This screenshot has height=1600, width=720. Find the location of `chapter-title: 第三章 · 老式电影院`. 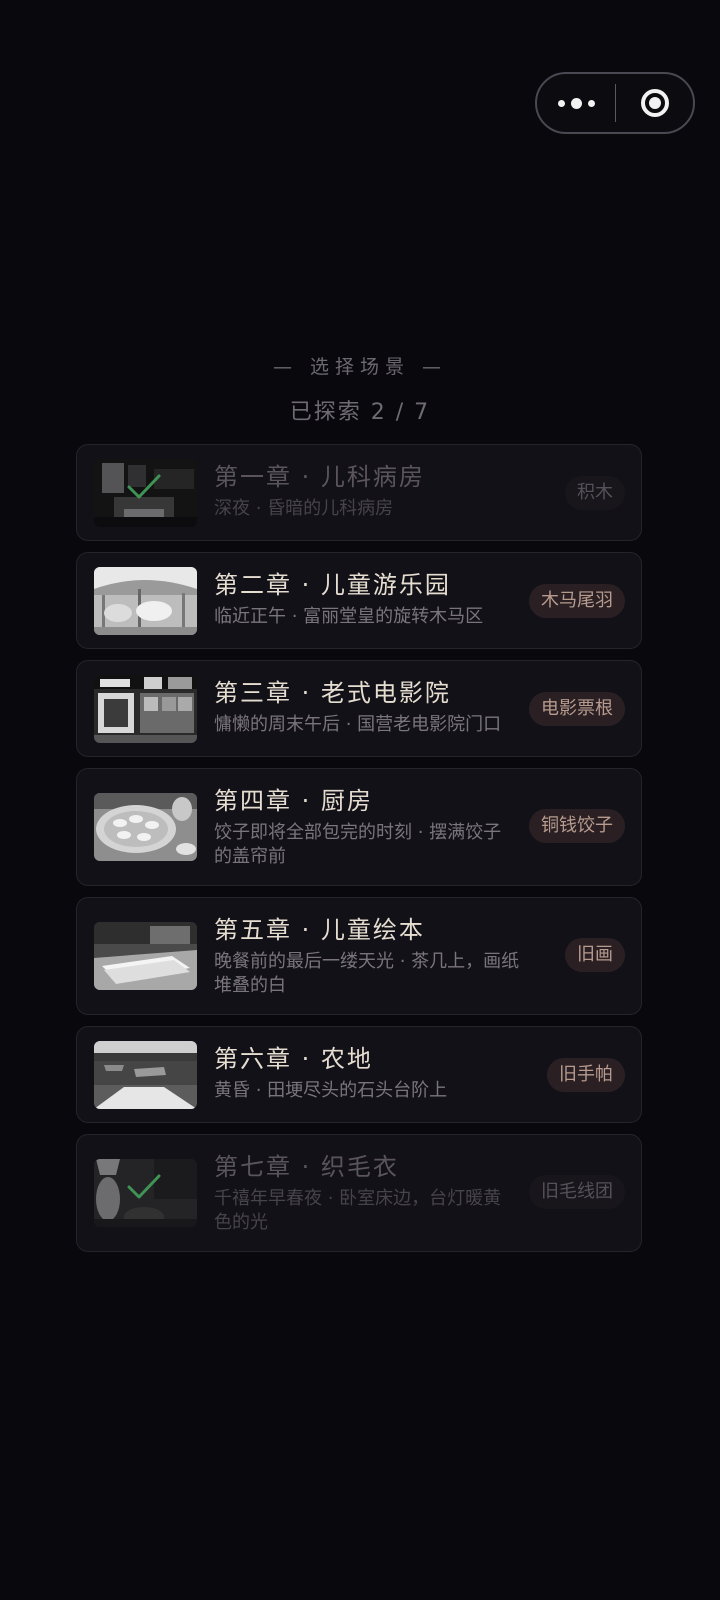

chapter-title: 第三章 · 老式电影院 is located at coordinates (332, 693).